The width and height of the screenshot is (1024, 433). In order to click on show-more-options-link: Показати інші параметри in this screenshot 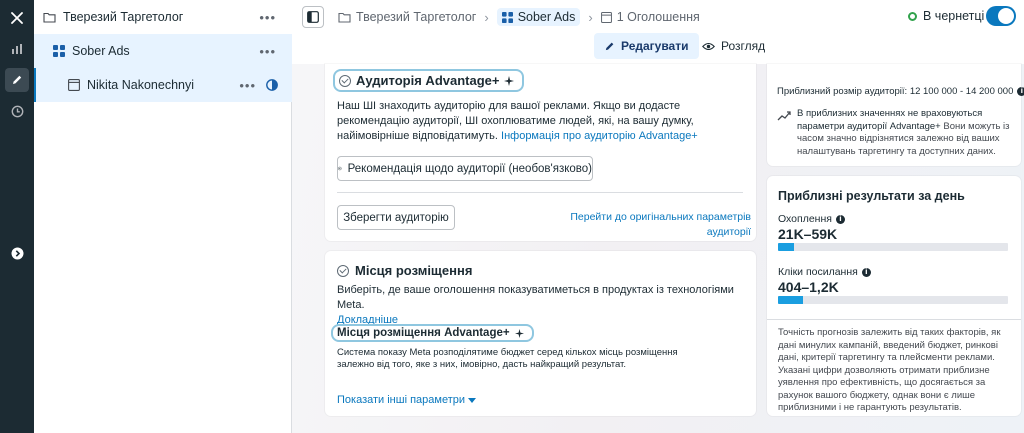, I will do `click(406, 400)`.